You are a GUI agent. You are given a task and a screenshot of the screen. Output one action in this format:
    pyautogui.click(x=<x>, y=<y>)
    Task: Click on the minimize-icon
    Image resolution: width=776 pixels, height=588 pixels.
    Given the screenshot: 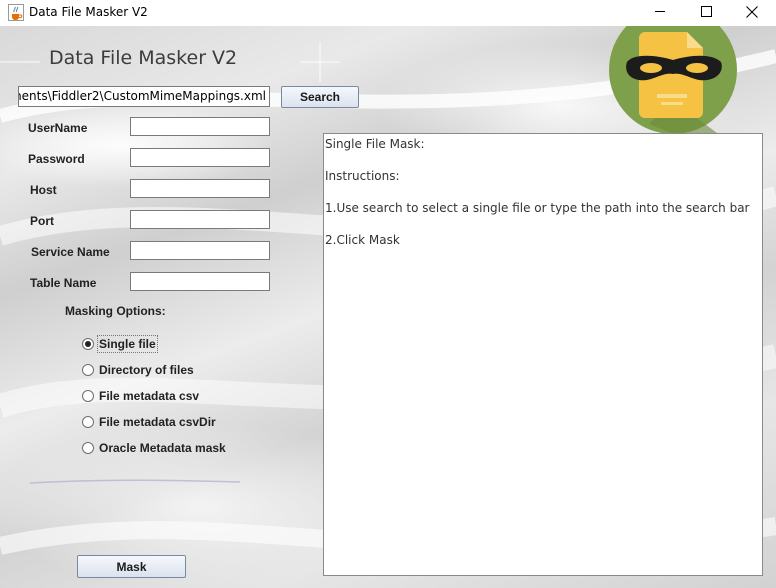 What is the action you would take?
    pyautogui.click(x=660, y=13)
    